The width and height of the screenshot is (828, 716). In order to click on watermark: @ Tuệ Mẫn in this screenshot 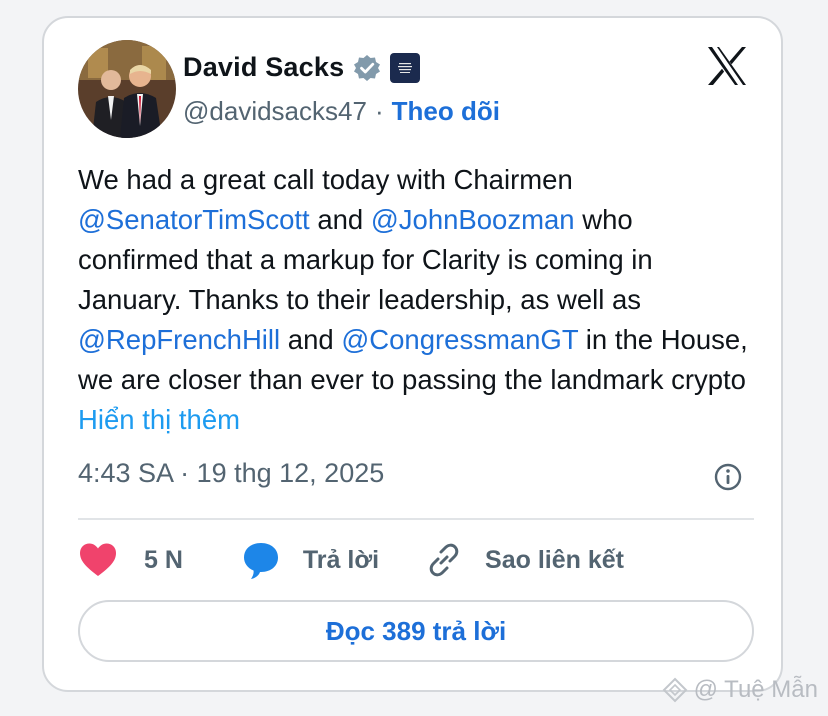, I will do `click(740, 690)`.